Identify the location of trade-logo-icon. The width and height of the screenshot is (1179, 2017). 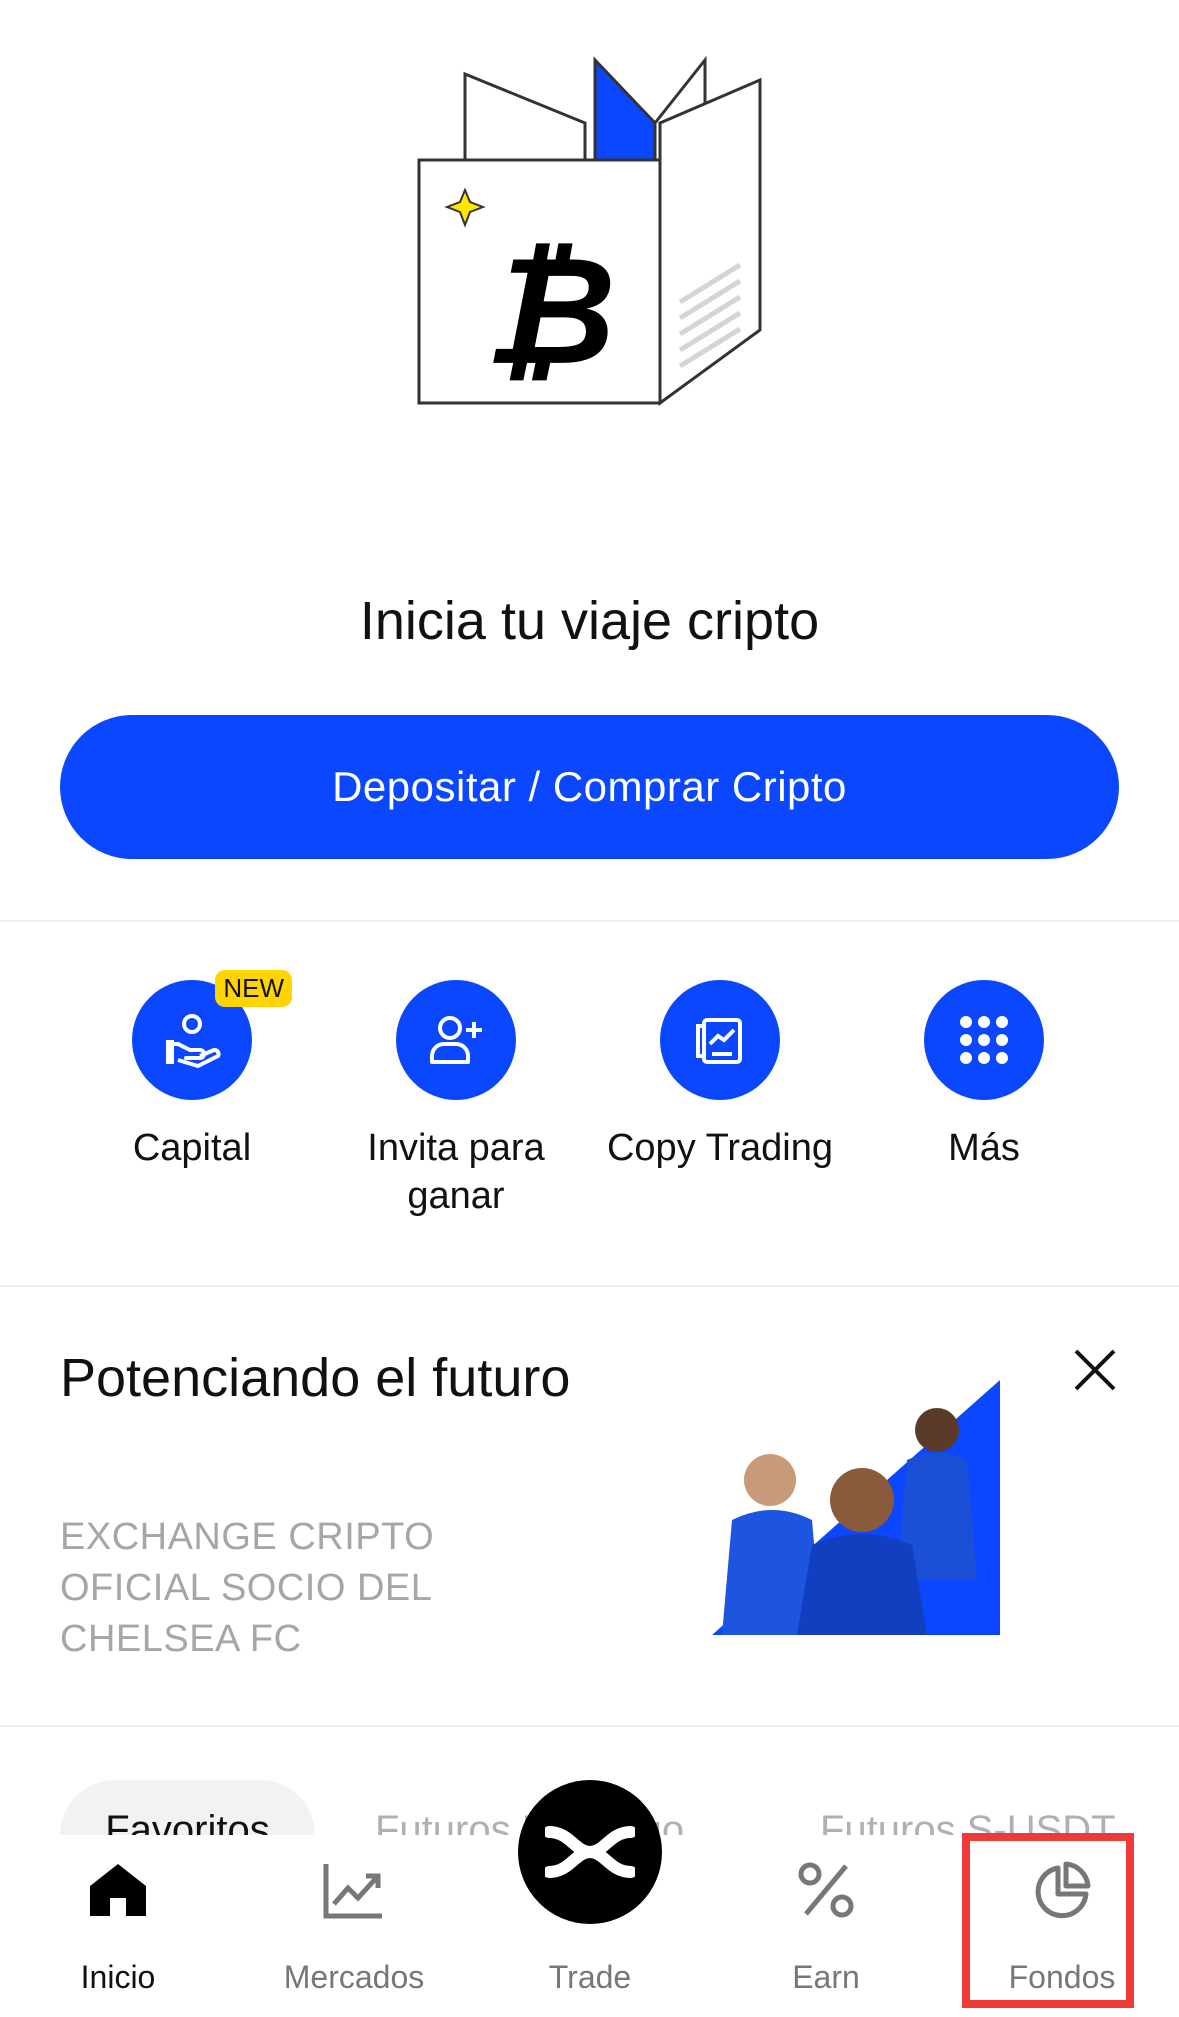
(590, 1852).